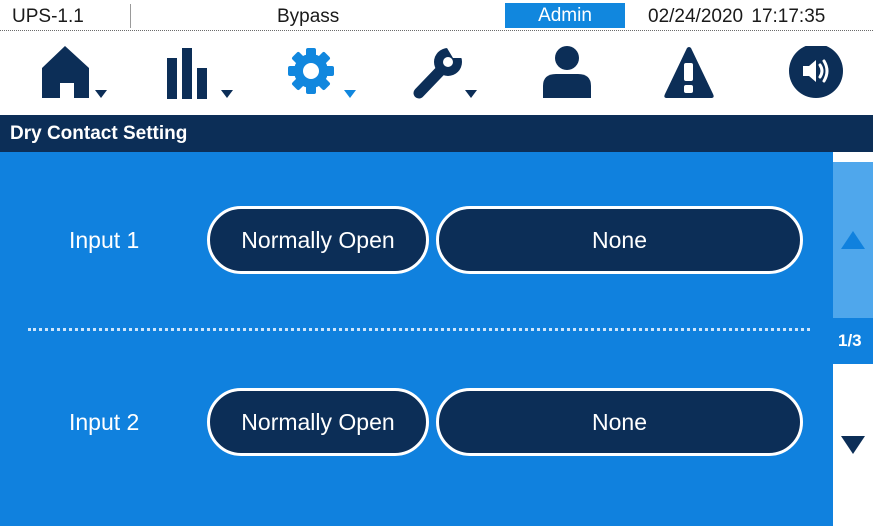 This screenshot has height=526, width=873. Describe the element at coordinates (619, 240) in the screenshot. I see `input1-function-button: None` at that location.